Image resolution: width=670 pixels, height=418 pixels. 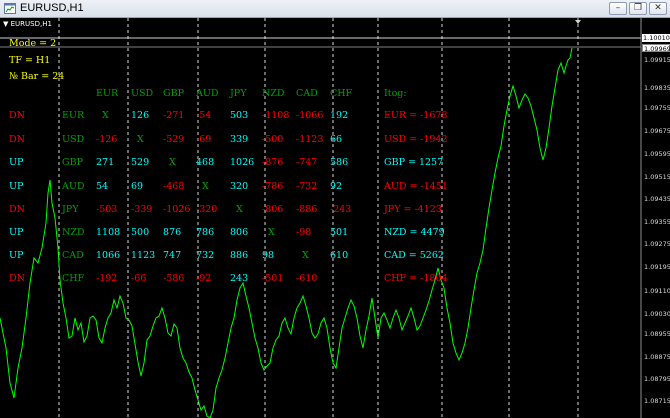 What do you see at coordinates (239, 139) in the screenshot?
I see `matrix-cell: 339` at bounding box center [239, 139].